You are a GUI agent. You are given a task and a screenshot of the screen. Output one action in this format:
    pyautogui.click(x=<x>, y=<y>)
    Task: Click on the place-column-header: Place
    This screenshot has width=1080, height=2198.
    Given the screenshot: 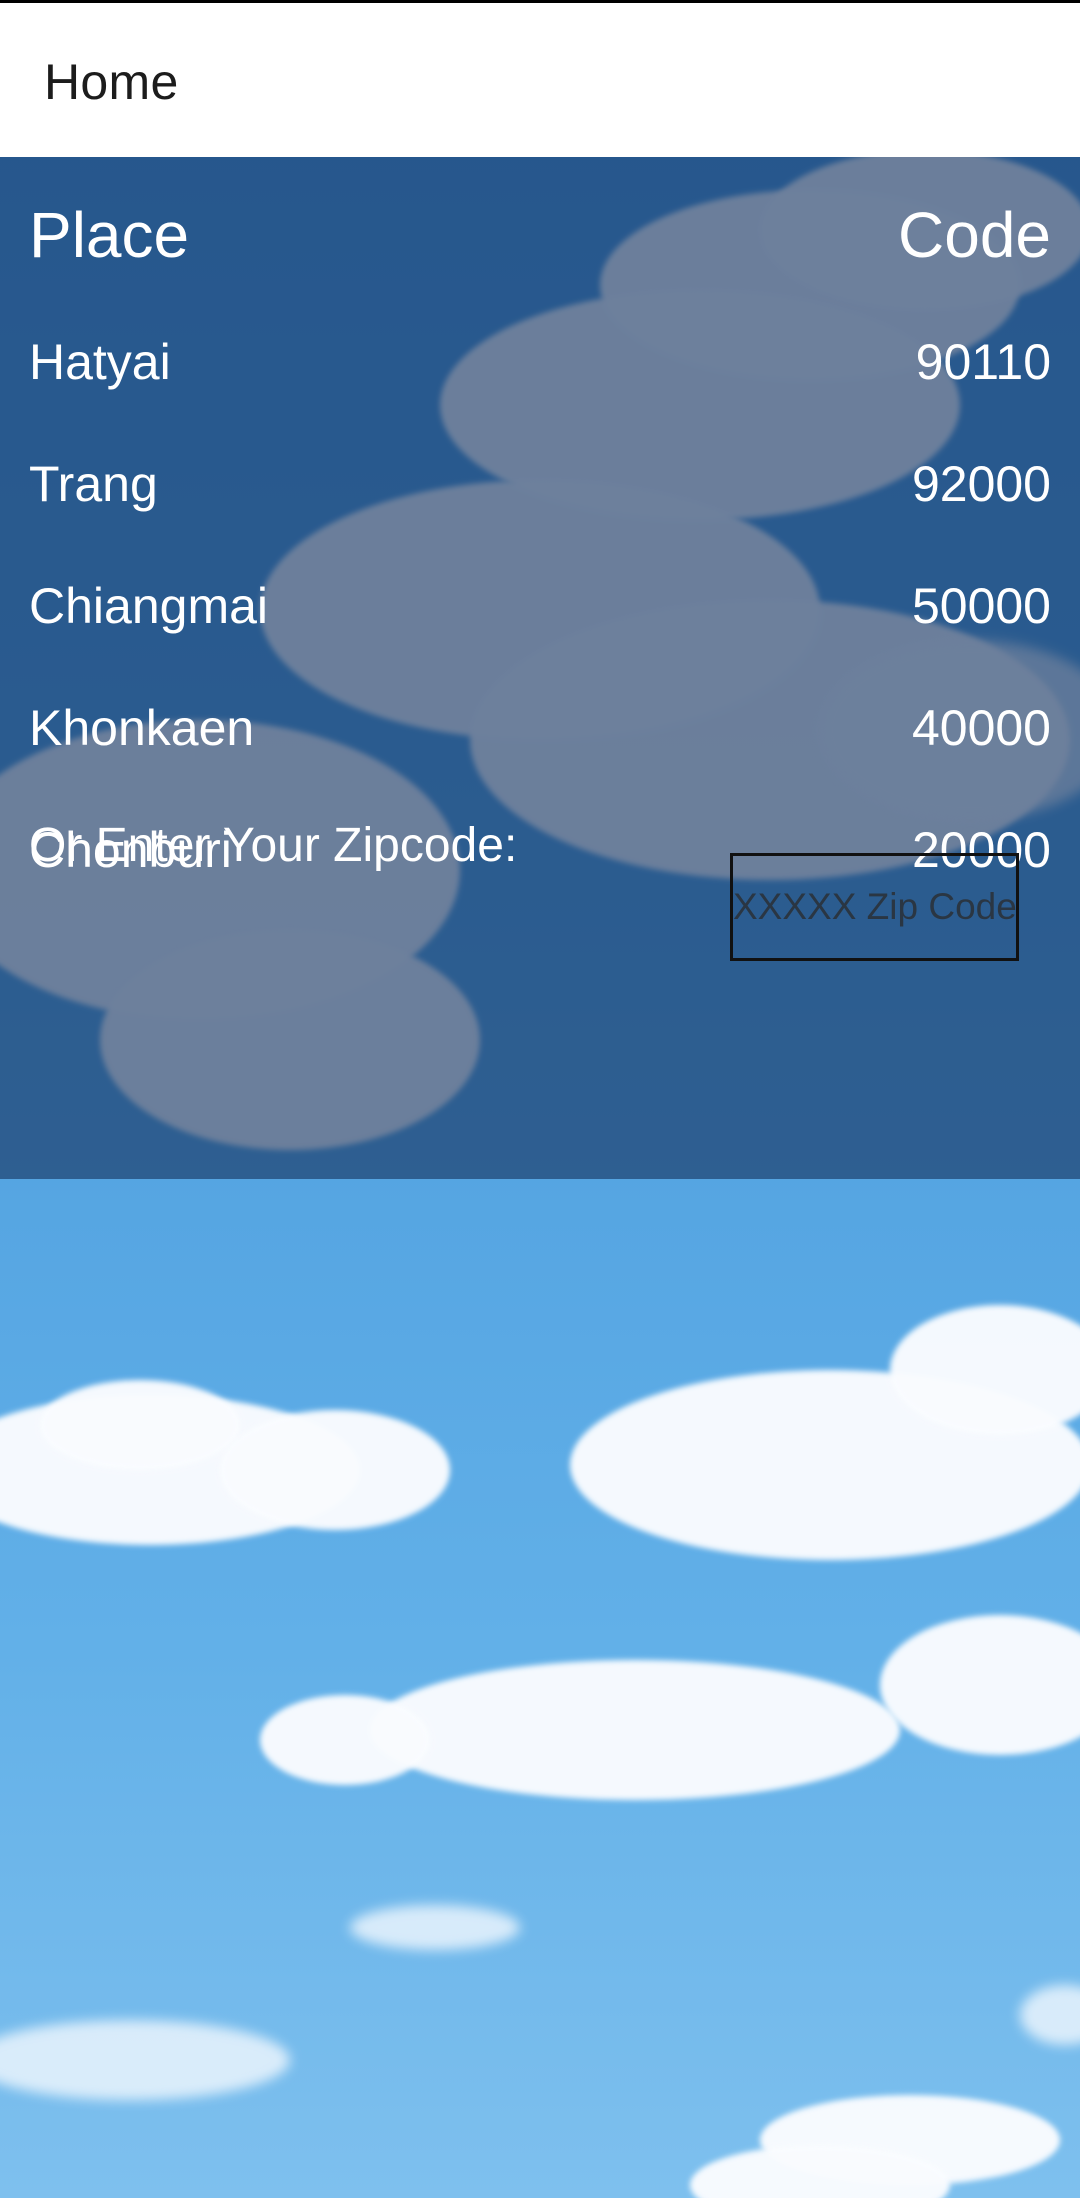 What is the action you would take?
    pyautogui.click(x=109, y=235)
    